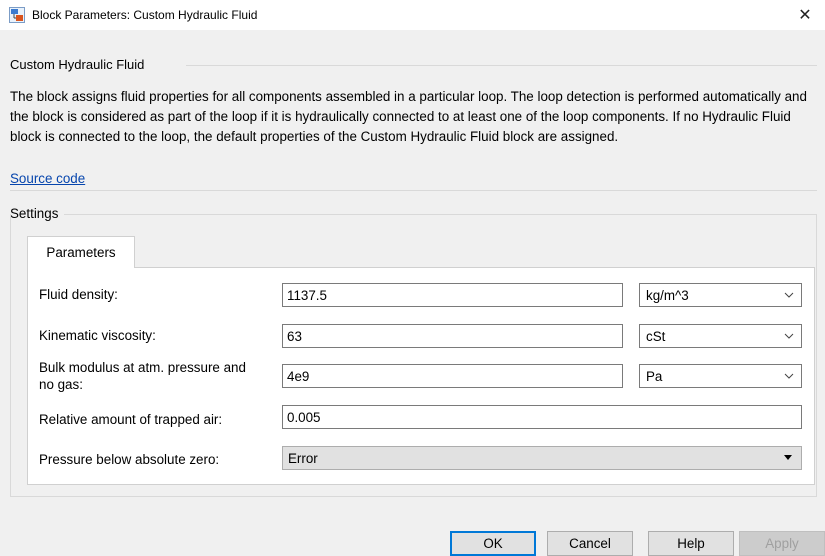 The width and height of the screenshot is (825, 556). Describe the element at coordinates (501, 65) in the screenshot. I see `group-divider` at that location.